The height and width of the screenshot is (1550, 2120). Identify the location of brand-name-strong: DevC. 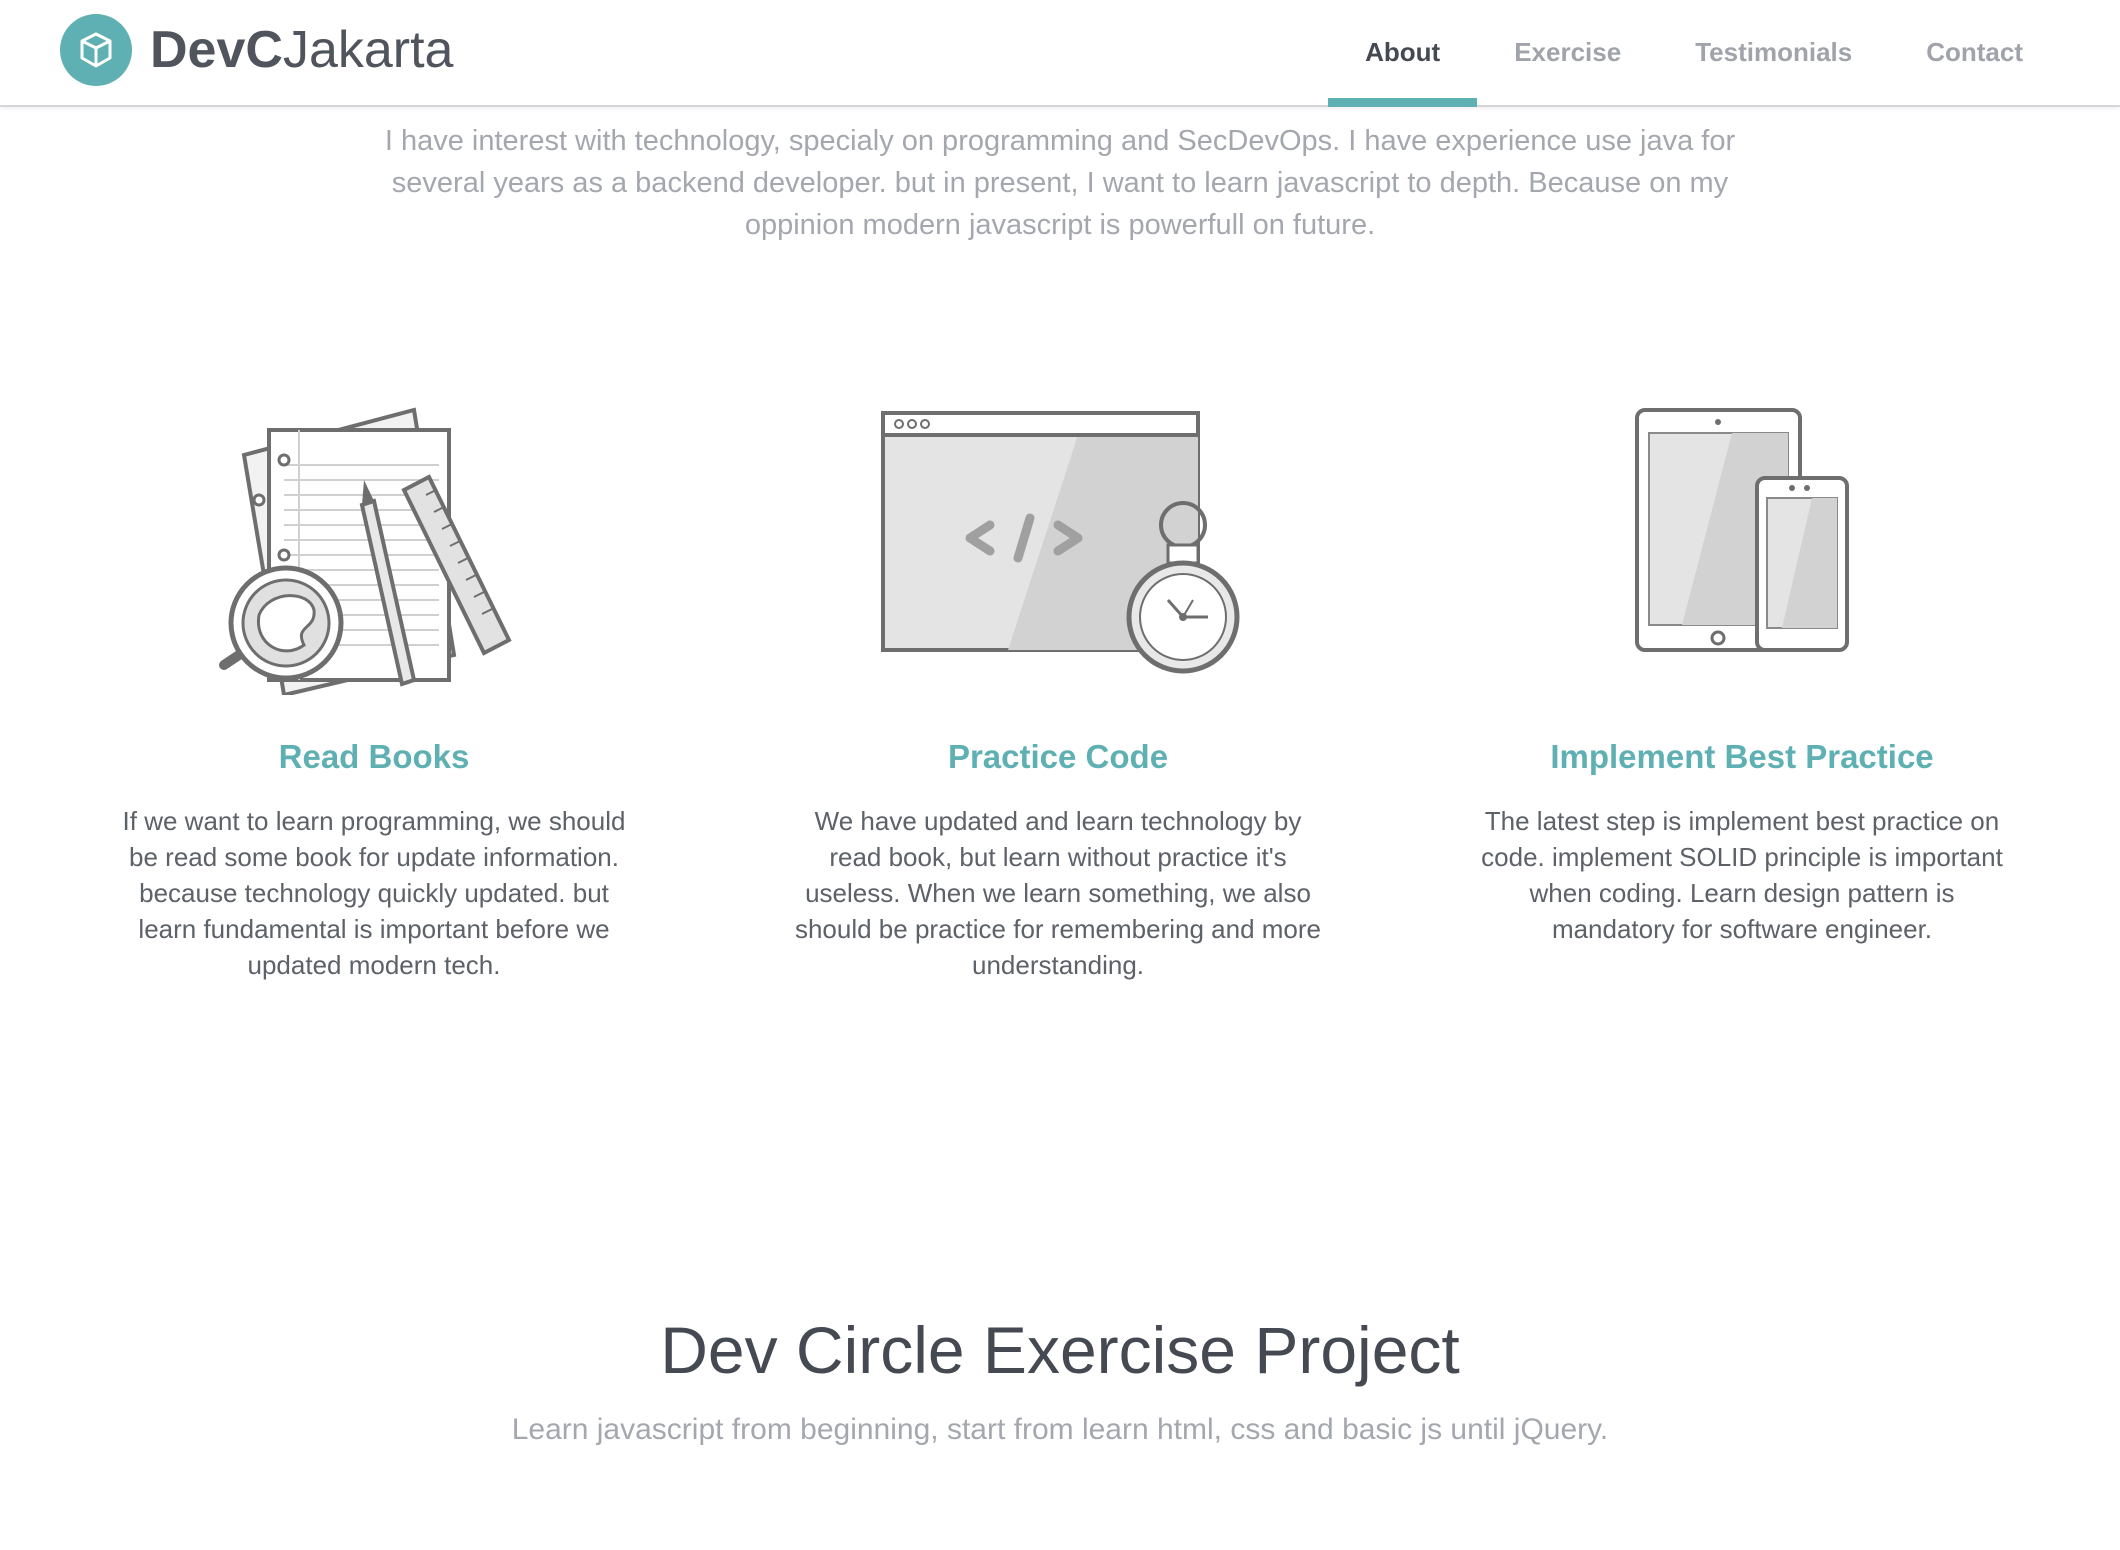
(216, 50).